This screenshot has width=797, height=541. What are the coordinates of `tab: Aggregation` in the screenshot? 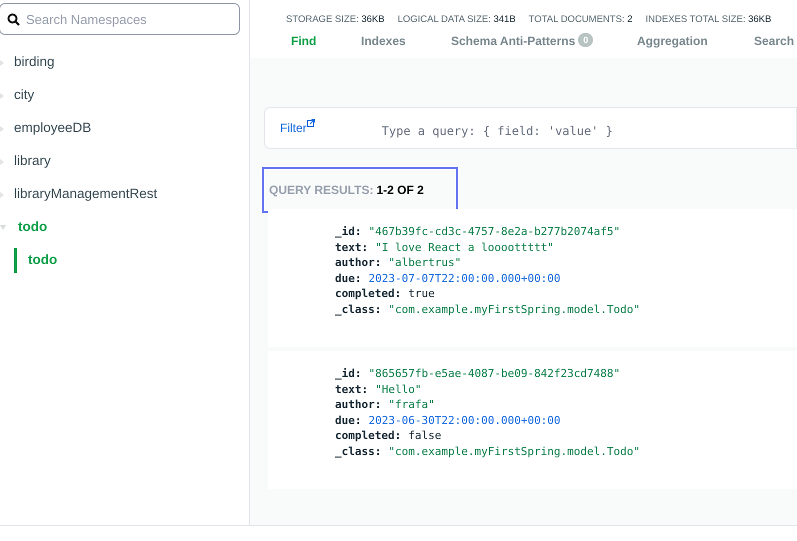 It's located at (684, 45).